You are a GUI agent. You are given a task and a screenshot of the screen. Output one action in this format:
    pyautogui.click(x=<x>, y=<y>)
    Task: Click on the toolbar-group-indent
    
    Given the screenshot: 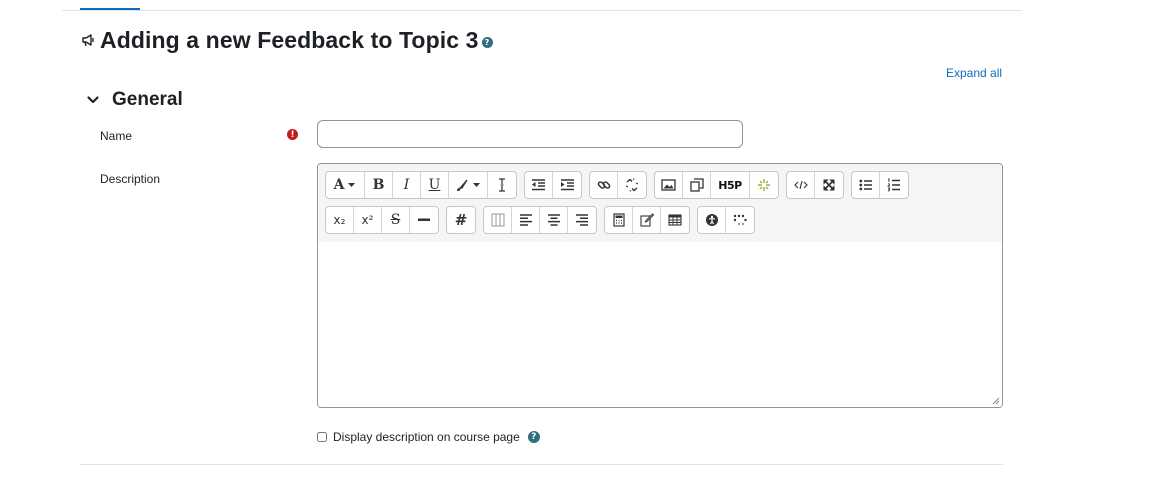 What is the action you would take?
    pyautogui.click(x=553, y=185)
    